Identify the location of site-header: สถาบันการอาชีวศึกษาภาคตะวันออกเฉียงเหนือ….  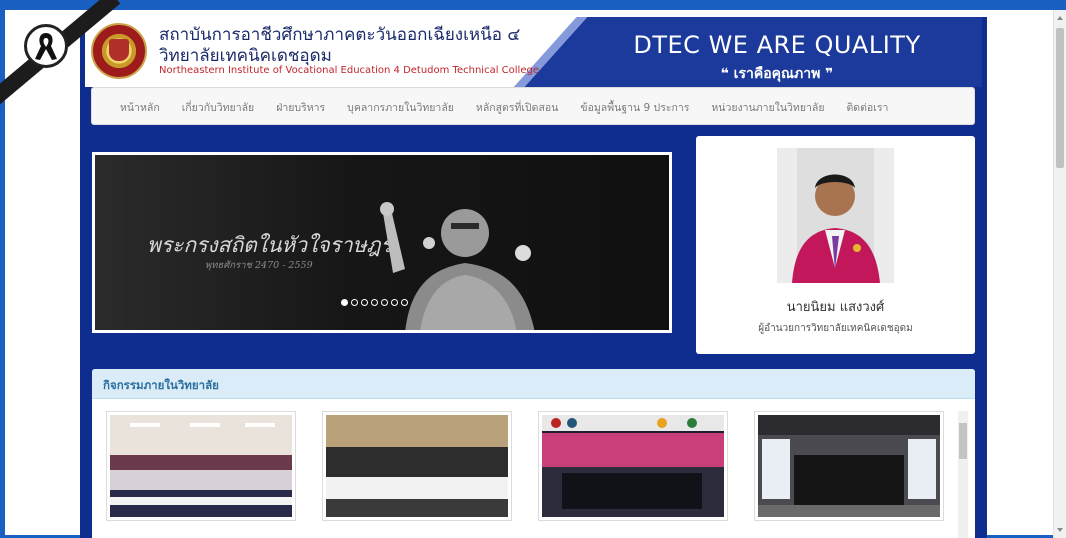
(533, 52).